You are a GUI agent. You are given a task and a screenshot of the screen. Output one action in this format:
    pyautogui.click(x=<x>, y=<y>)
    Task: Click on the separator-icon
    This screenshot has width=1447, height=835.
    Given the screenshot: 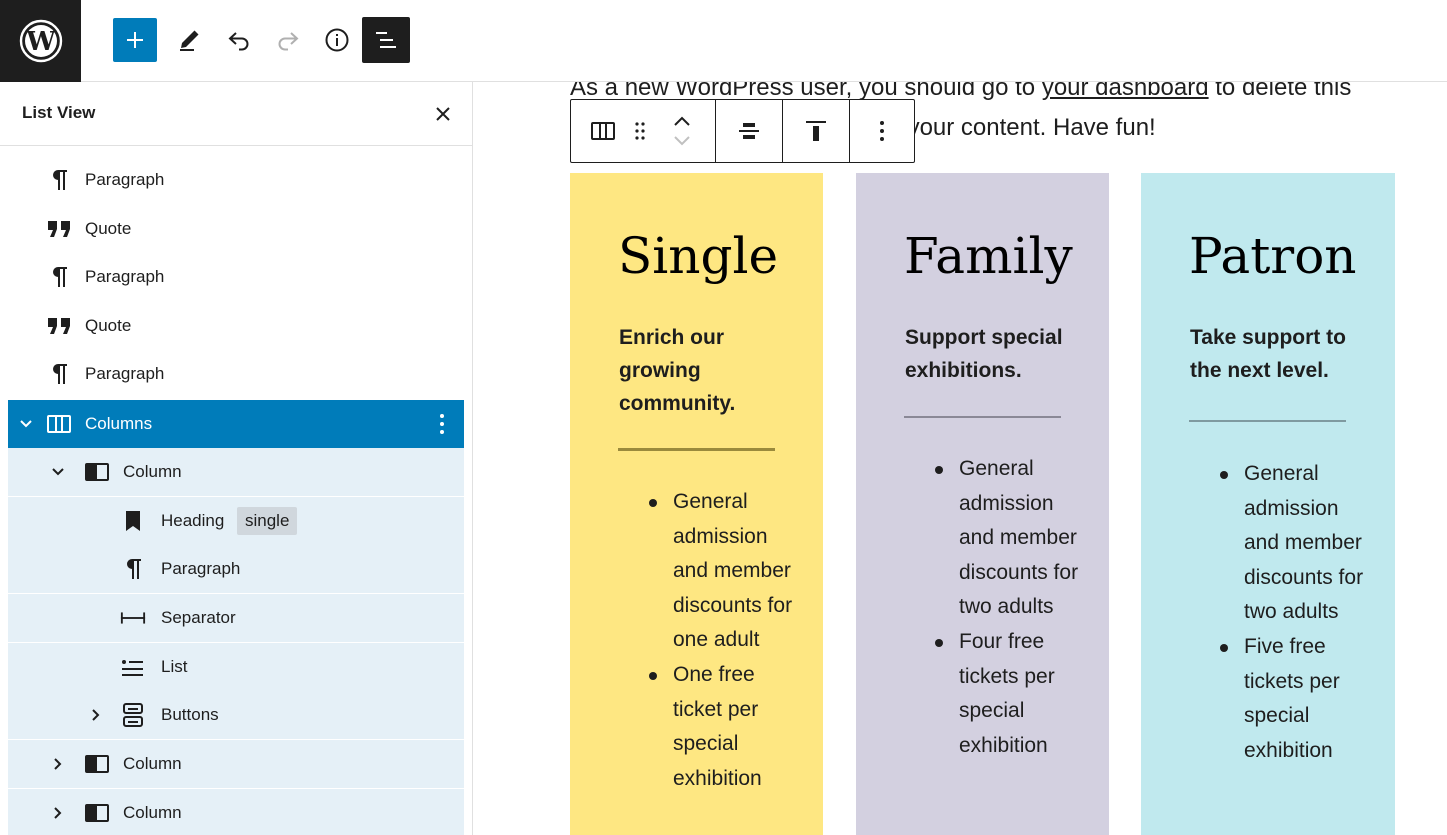 What is the action you would take?
    pyautogui.click(x=133, y=618)
    